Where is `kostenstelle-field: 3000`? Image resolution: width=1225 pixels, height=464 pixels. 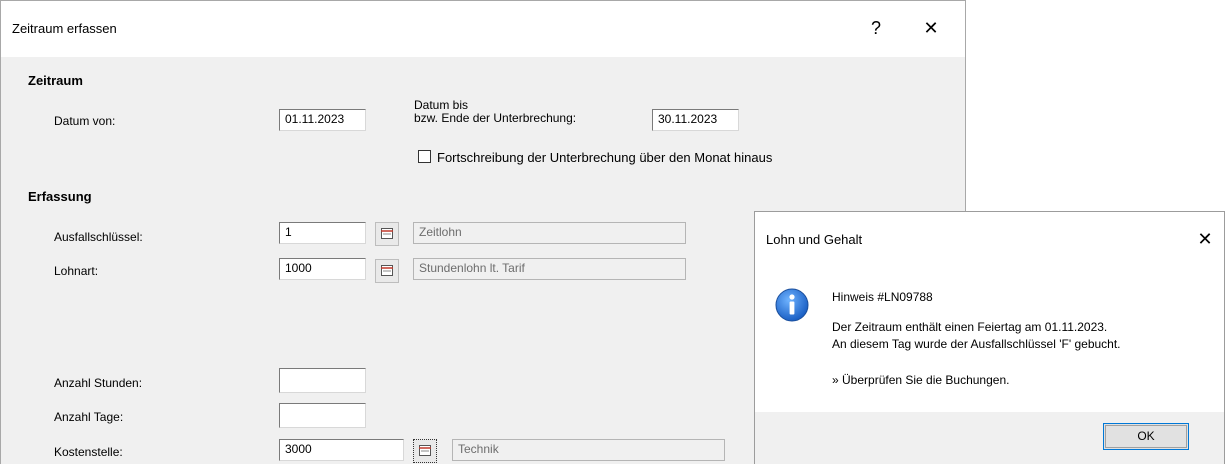
kostenstelle-field: 3000 is located at coordinates (341, 450).